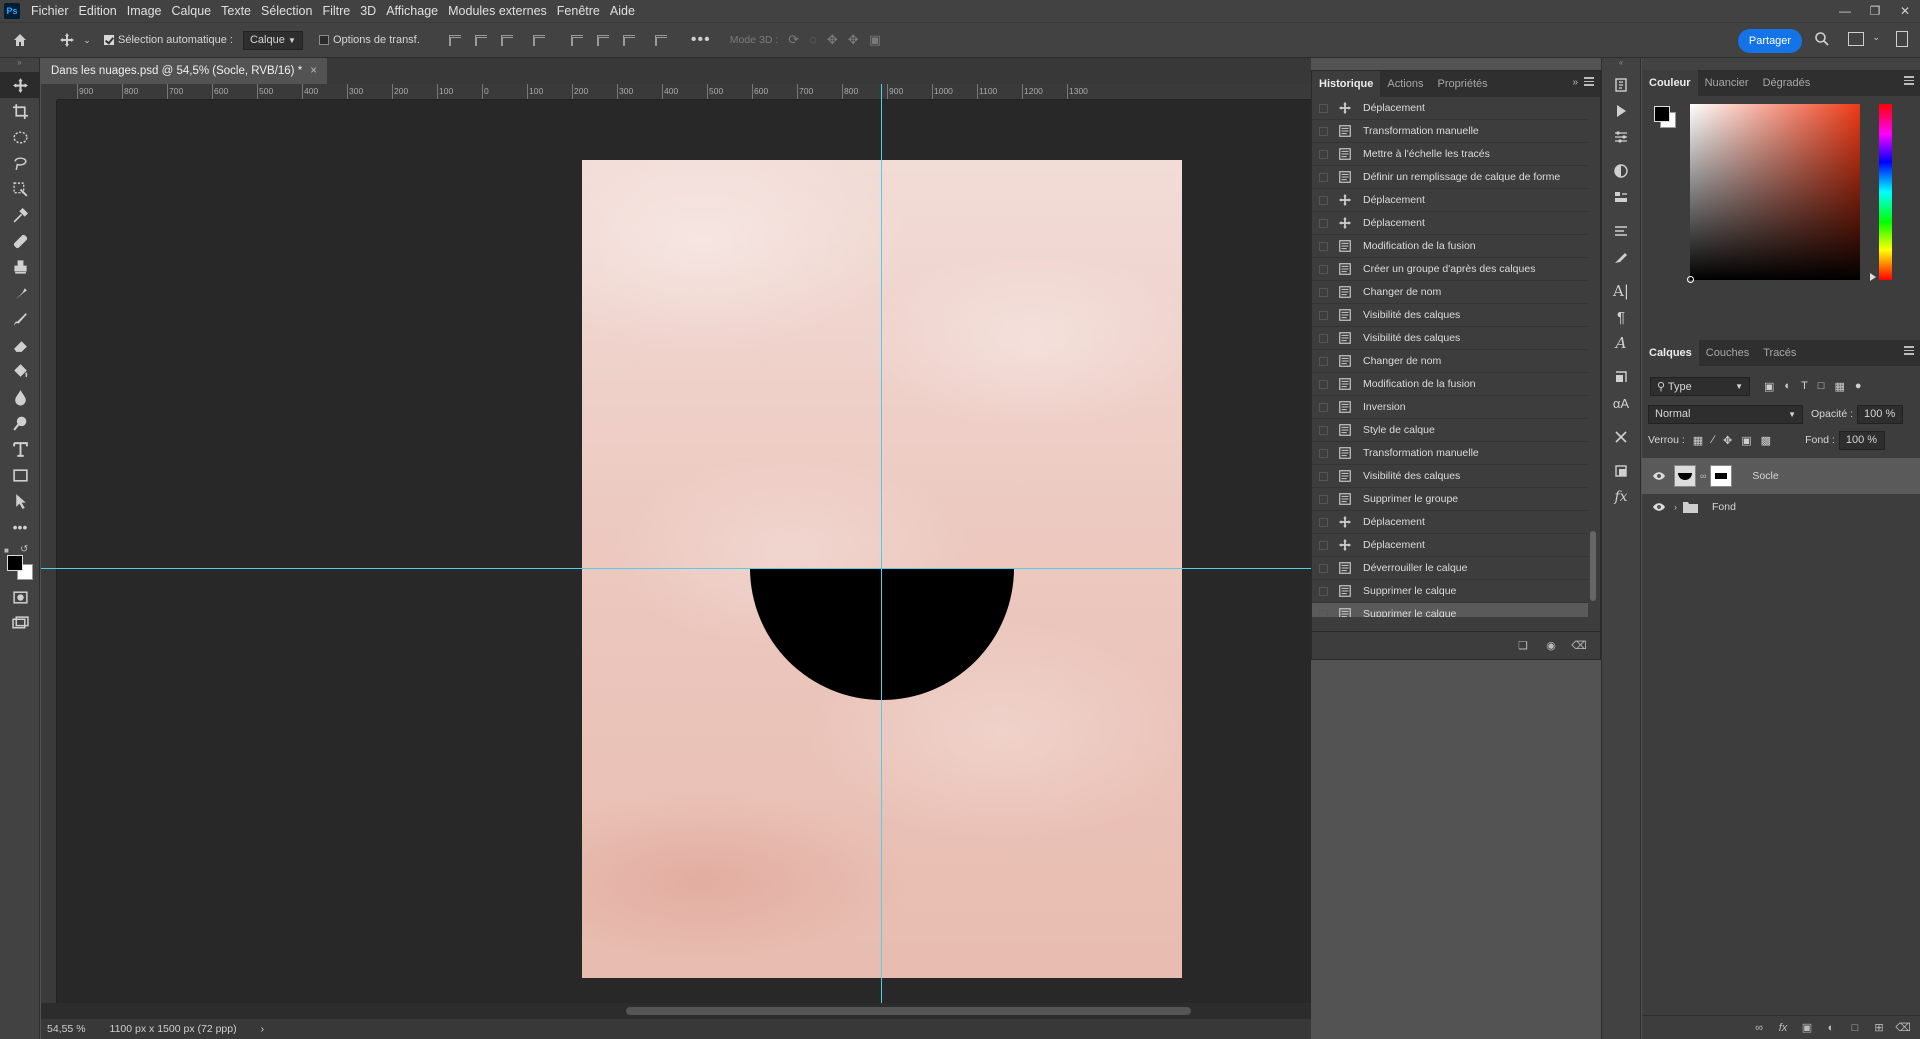  What do you see at coordinates (1621, 403) in the screenshot?
I see `character-styles-icon: αA` at bounding box center [1621, 403].